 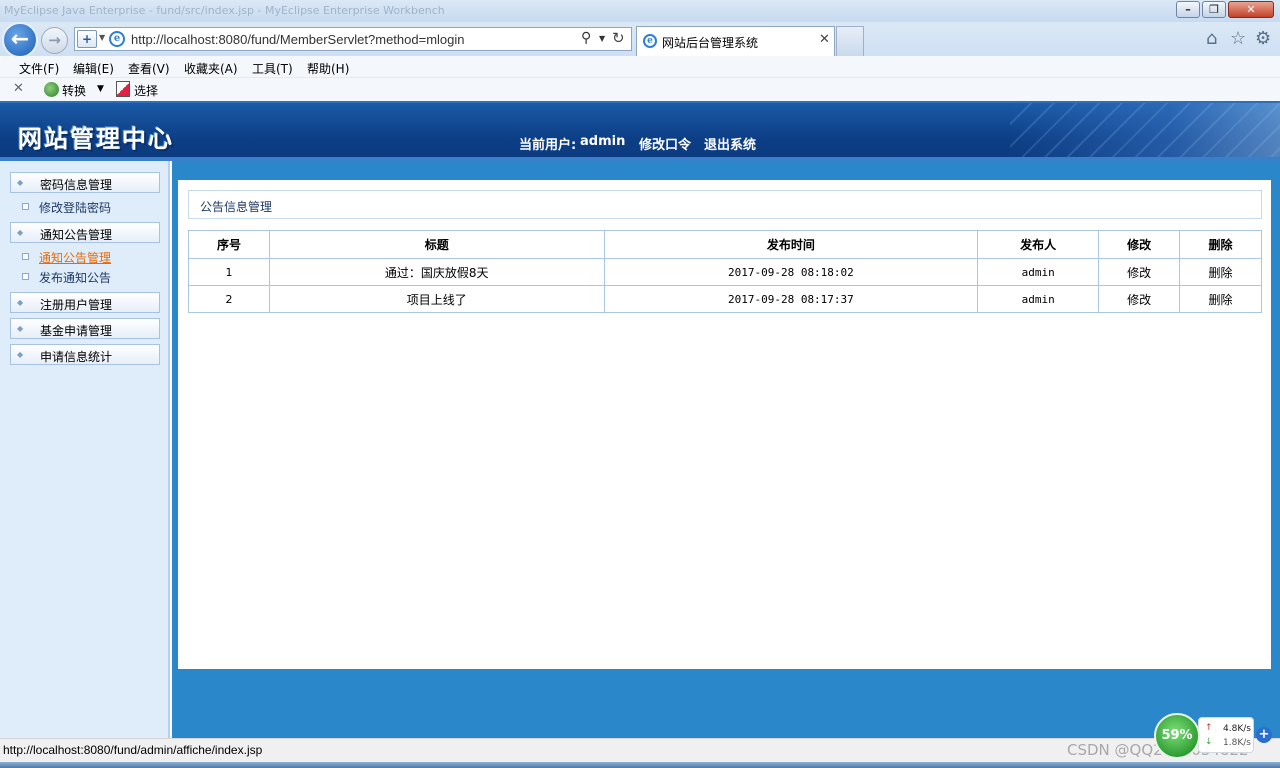 I want to click on change-password-link: 修改口令, so click(x=665, y=143).